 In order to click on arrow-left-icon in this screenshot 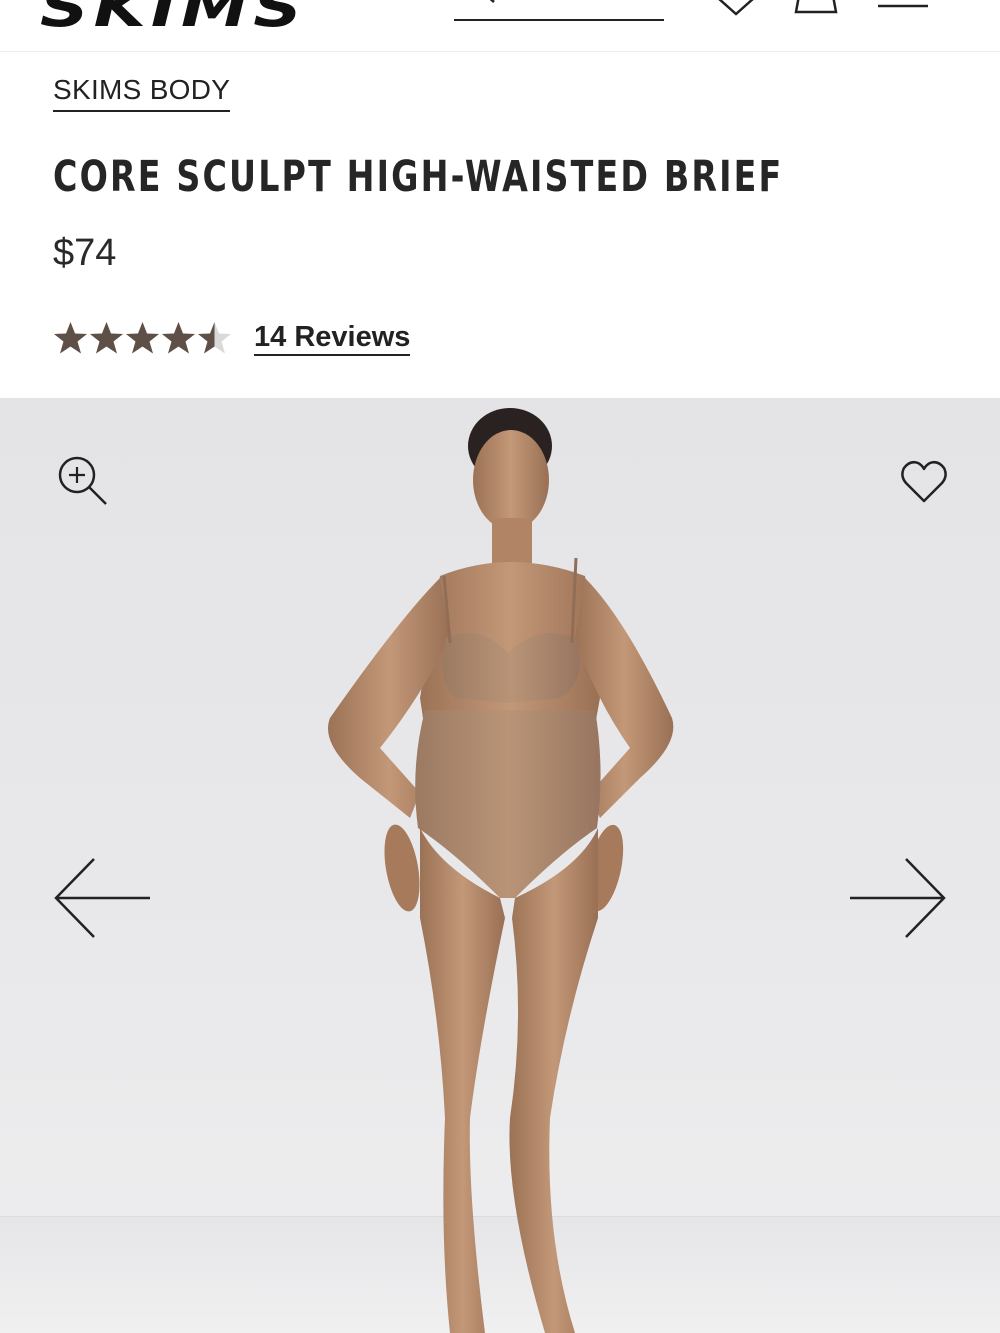, I will do `click(102, 898)`.